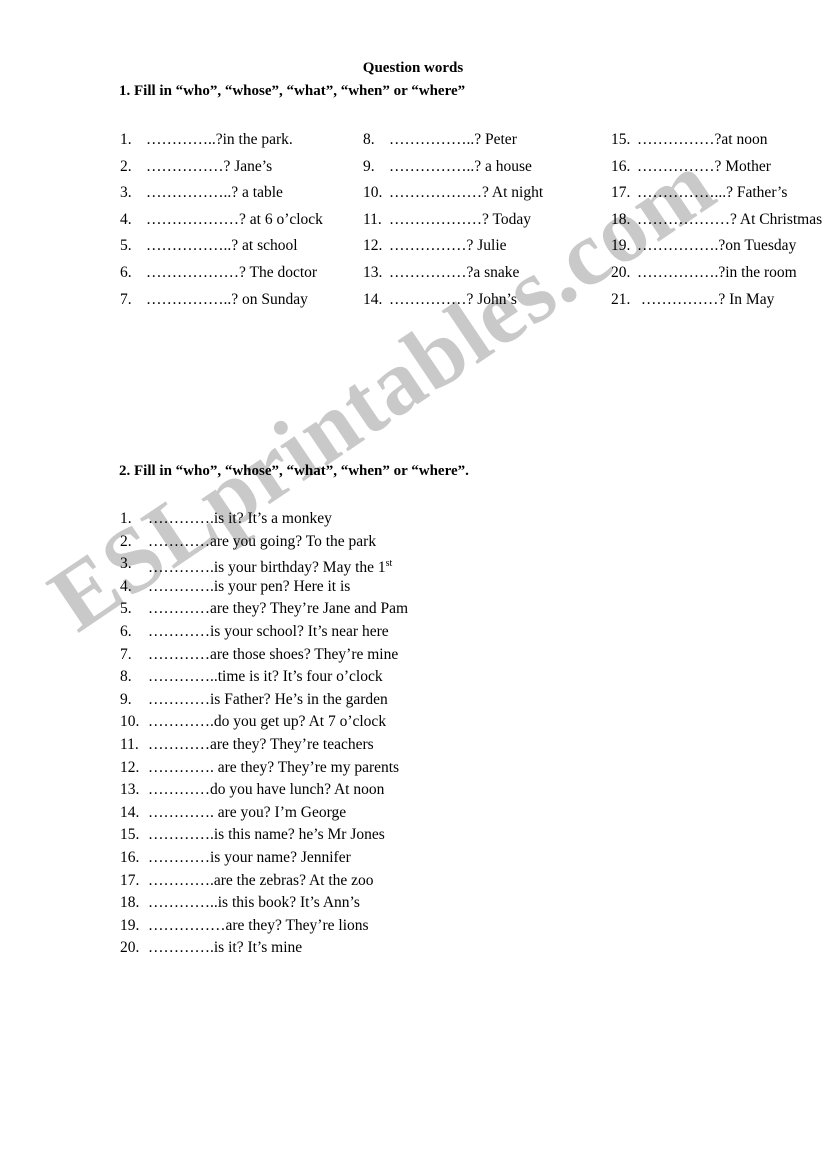 The width and height of the screenshot is (826, 1169). I want to click on list-item-text: …………are you going? To the park, so click(248, 542).